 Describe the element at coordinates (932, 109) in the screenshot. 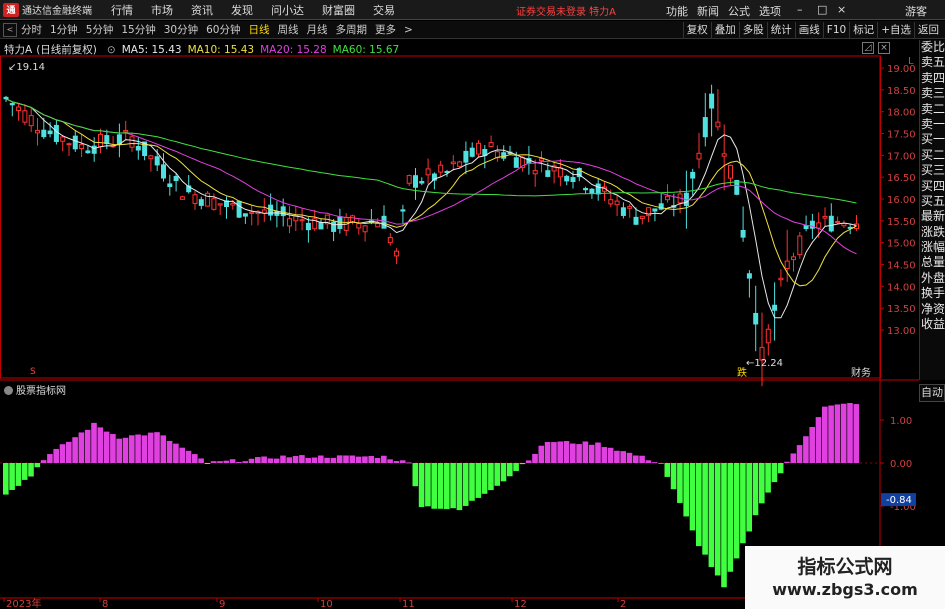

I see `side-item-4: 卖二` at that location.